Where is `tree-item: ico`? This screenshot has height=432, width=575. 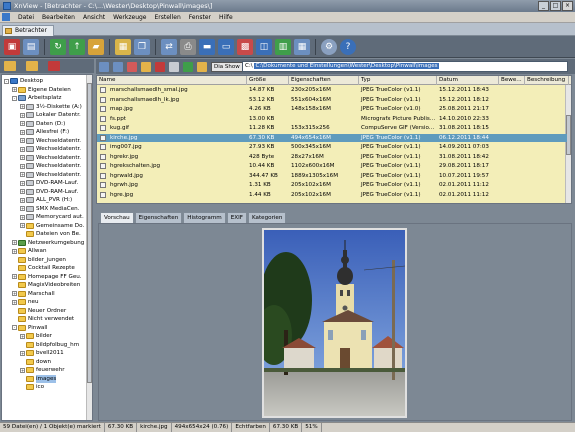
tree-item: ico is located at coordinates (32, 387).